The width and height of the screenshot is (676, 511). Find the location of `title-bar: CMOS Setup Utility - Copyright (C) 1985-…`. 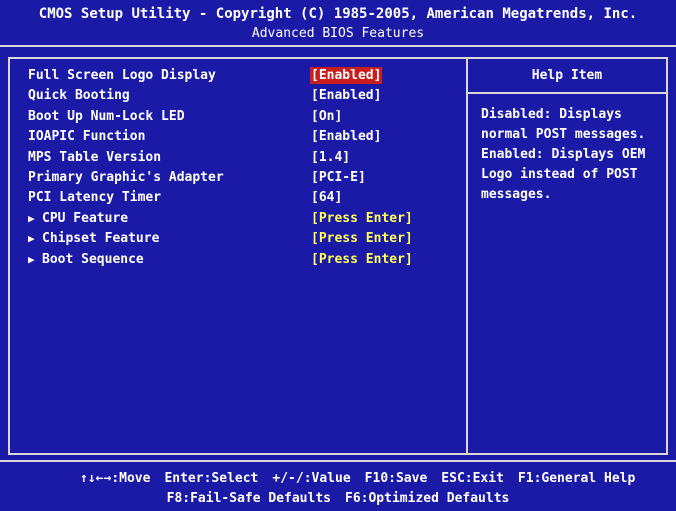

title-bar: CMOS Setup Utility - Copyright (C) 1985-… is located at coordinates (338, 23).